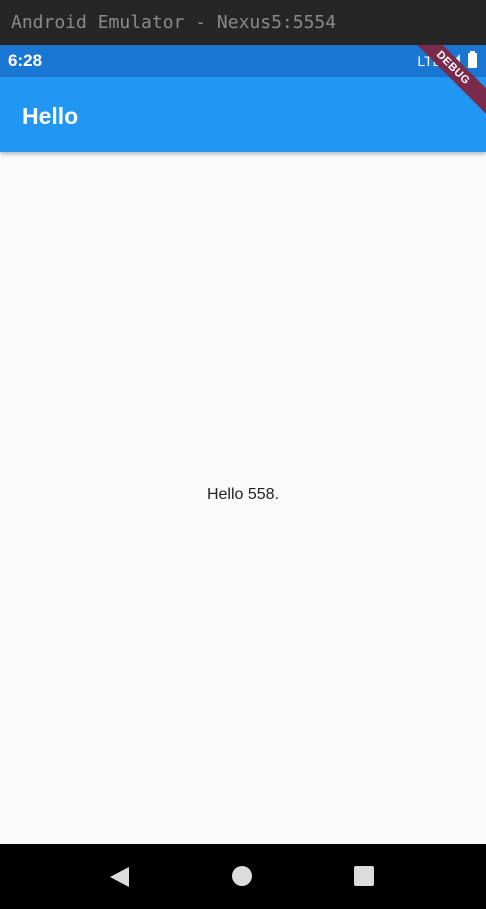  I want to click on back-icon, so click(119, 877).